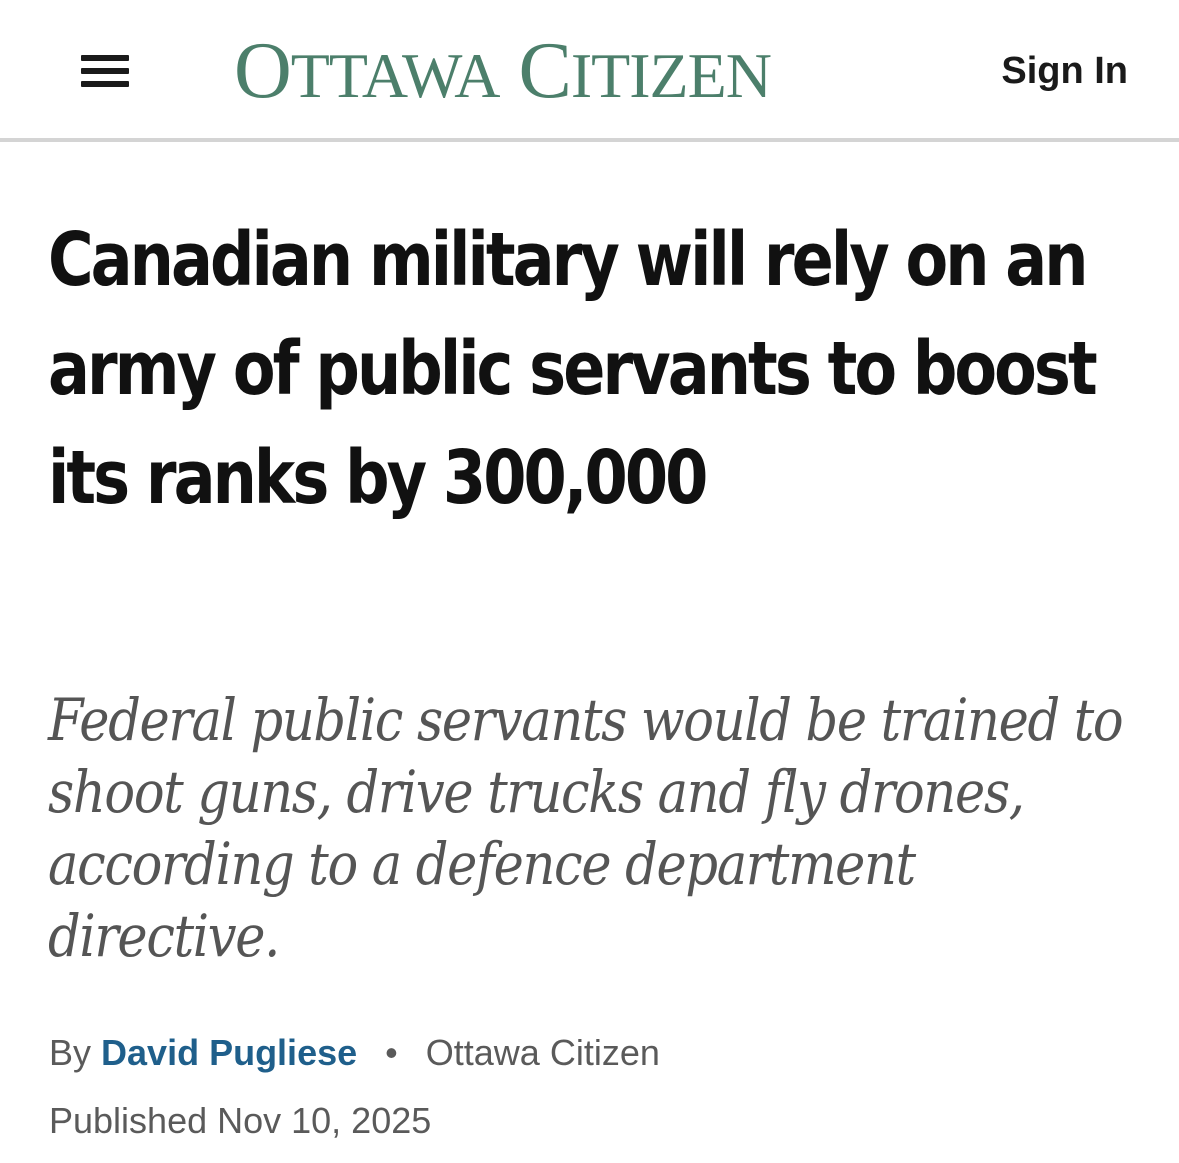 Image resolution: width=1179 pixels, height=1163 pixels. I want to click on site-header: OTTAWA CITIZEN Sign In, so click(589, 71).